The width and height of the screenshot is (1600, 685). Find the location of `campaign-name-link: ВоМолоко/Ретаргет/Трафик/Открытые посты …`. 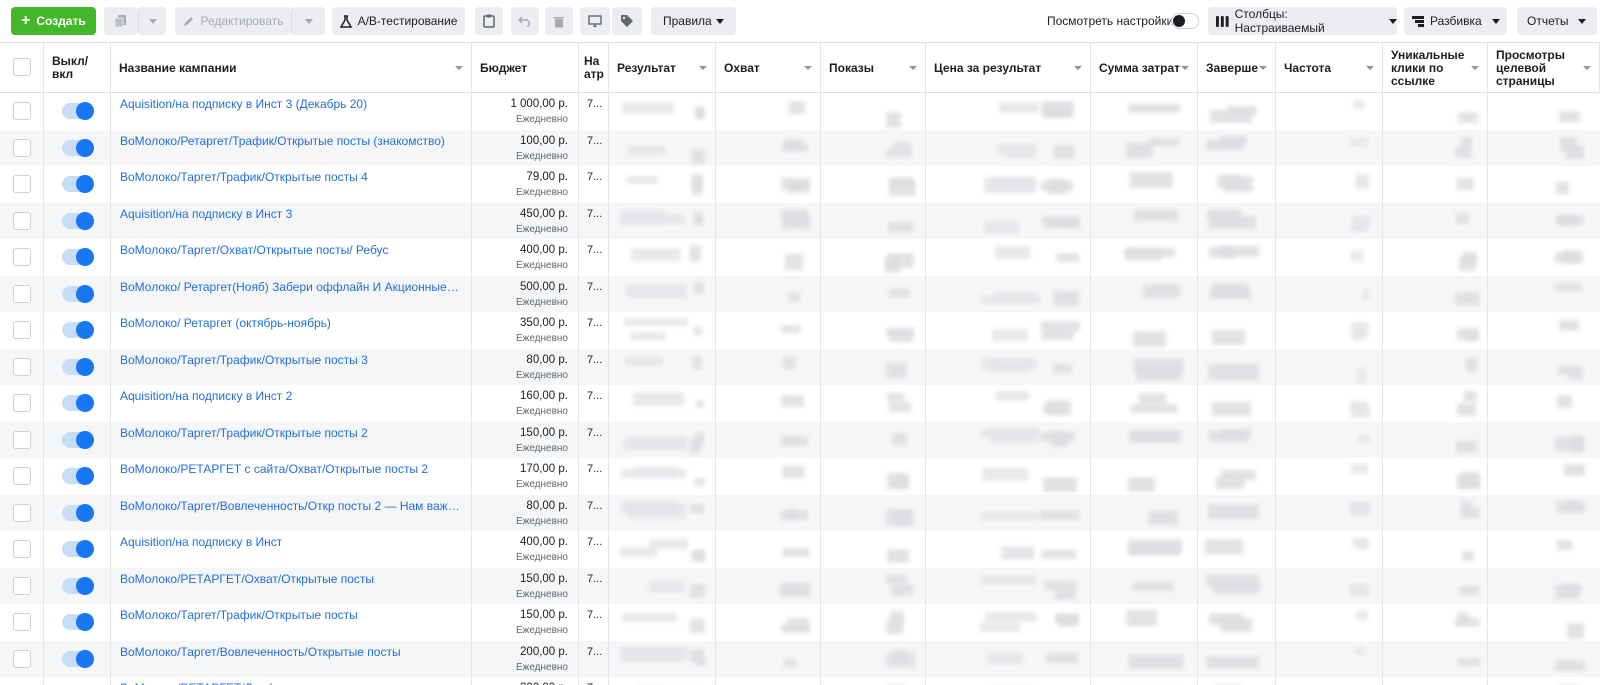

campaign-name-link: ВоМолоко/Ретаргет/Трафик/Открытые посты … is located at coordinates (290, 141).